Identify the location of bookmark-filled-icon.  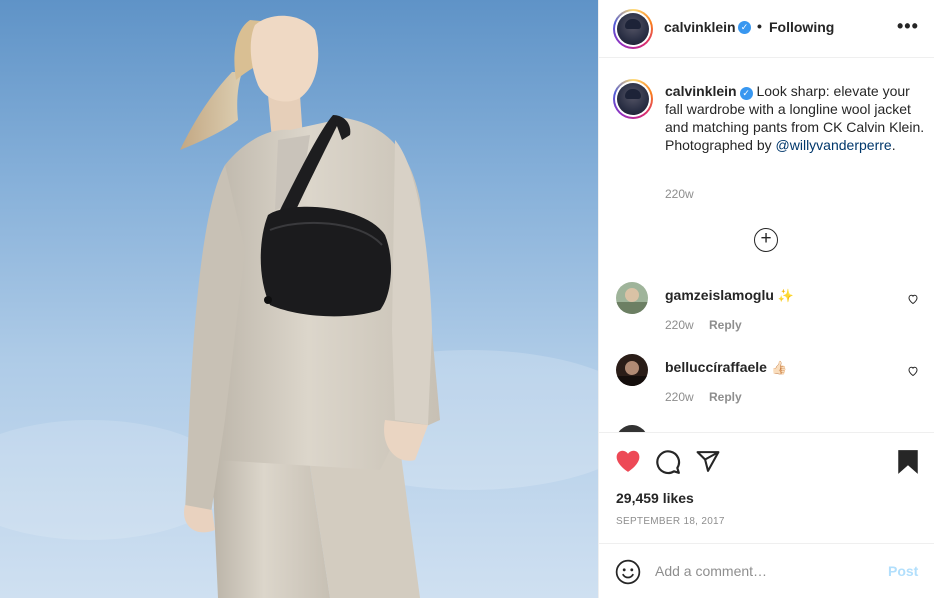
(908, 462).